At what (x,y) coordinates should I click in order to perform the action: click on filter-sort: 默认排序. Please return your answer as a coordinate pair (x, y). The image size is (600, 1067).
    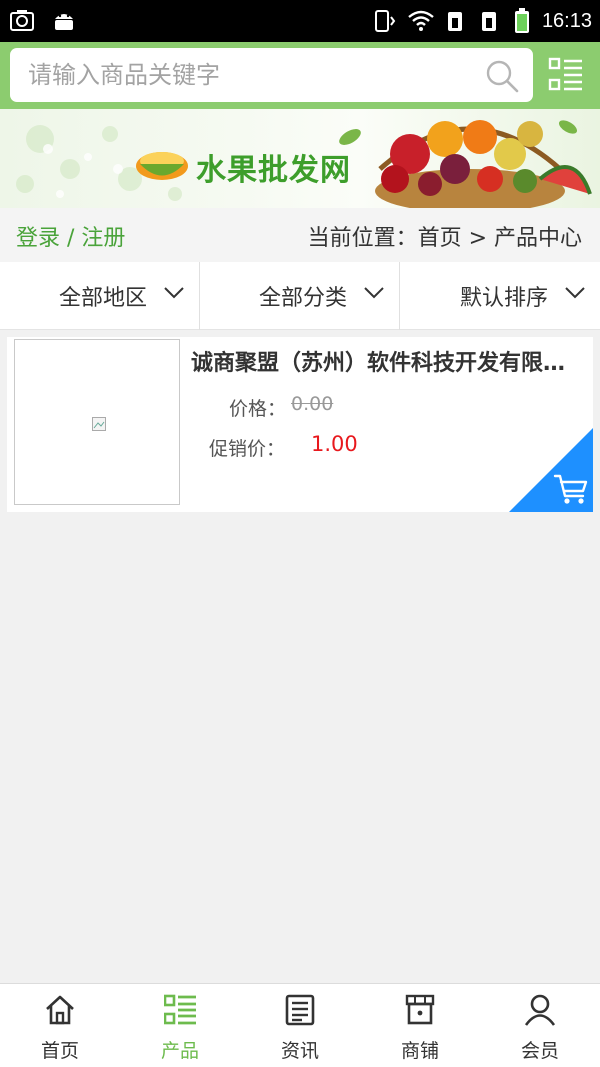
    Looking at the image, I should click on (500, 296).